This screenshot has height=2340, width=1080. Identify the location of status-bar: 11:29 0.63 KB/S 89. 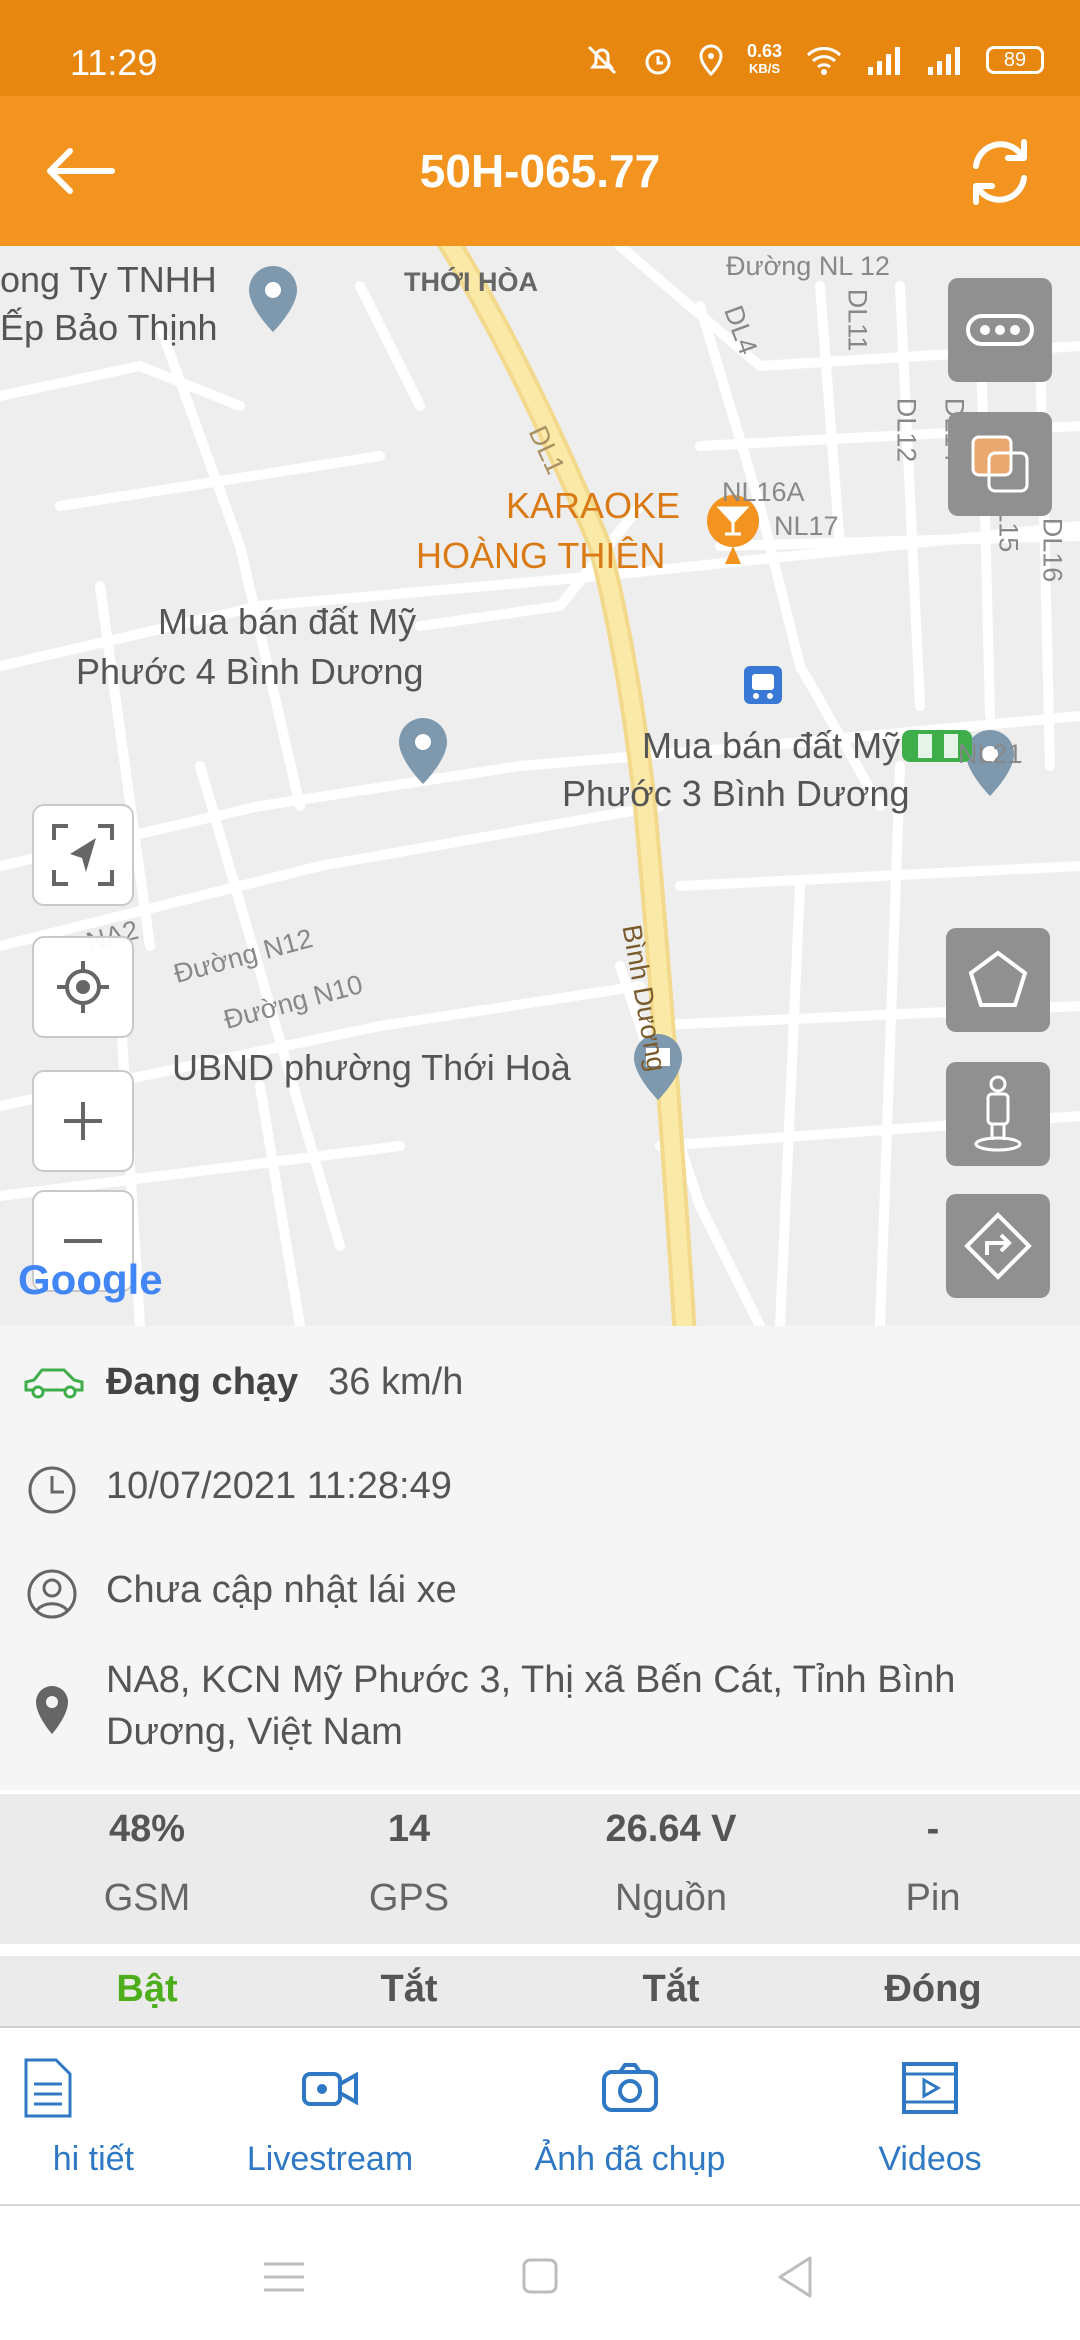
(540, 48).